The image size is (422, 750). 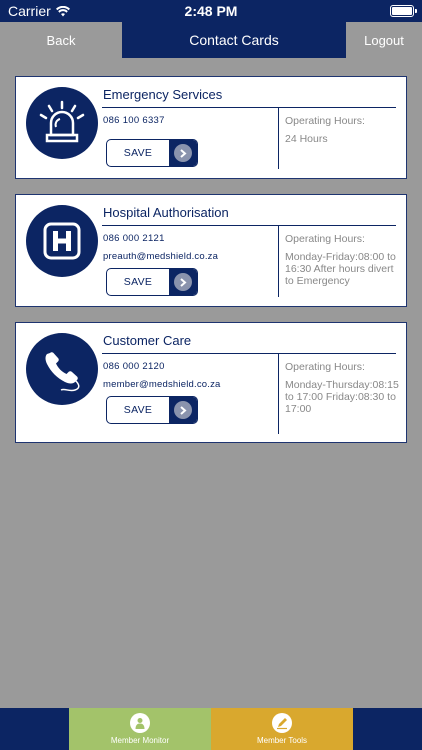 I want to click on tab-member-tools: Member Tools, so click(x=282, y=729).